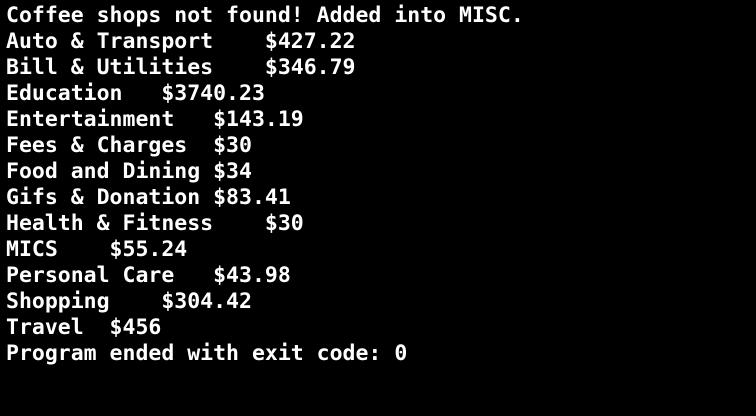  What do you see at coordinates (181, 67) in the screenshot?
I see `category-line-bill-utilities: Bill & Utilities $346.79` at bounding box center [181, 67].